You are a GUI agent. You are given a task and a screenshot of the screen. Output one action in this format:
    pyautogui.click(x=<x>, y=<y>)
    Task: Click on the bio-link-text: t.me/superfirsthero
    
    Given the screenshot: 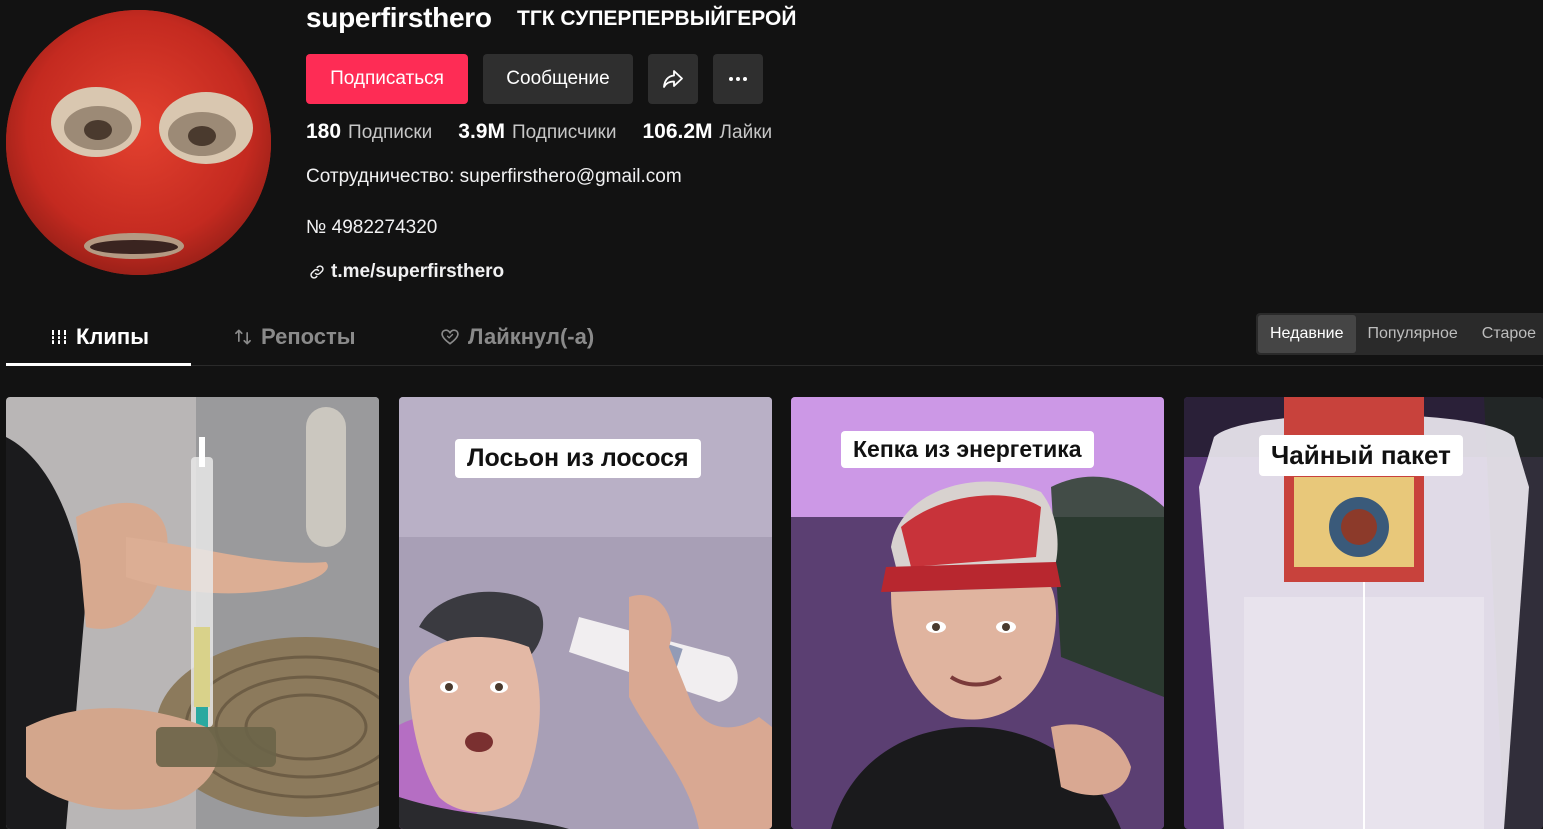 What is the action you would take?
    pyautogui.click(x=418, y=271)
    